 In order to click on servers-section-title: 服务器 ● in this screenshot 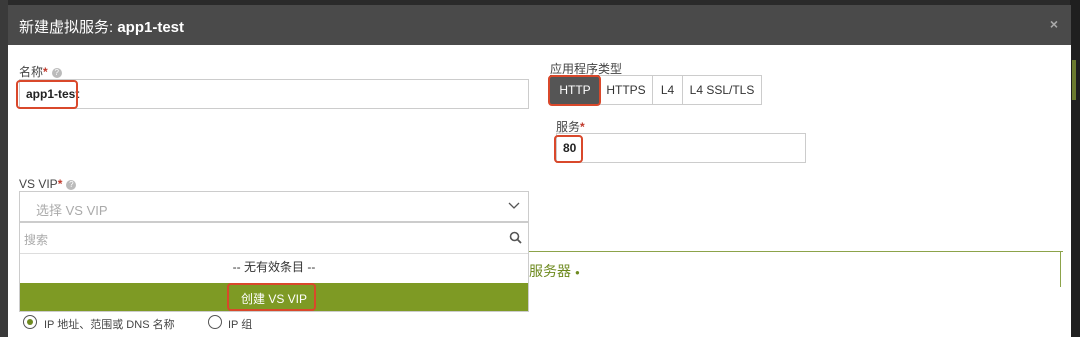, I will do `click(554, 271)`.